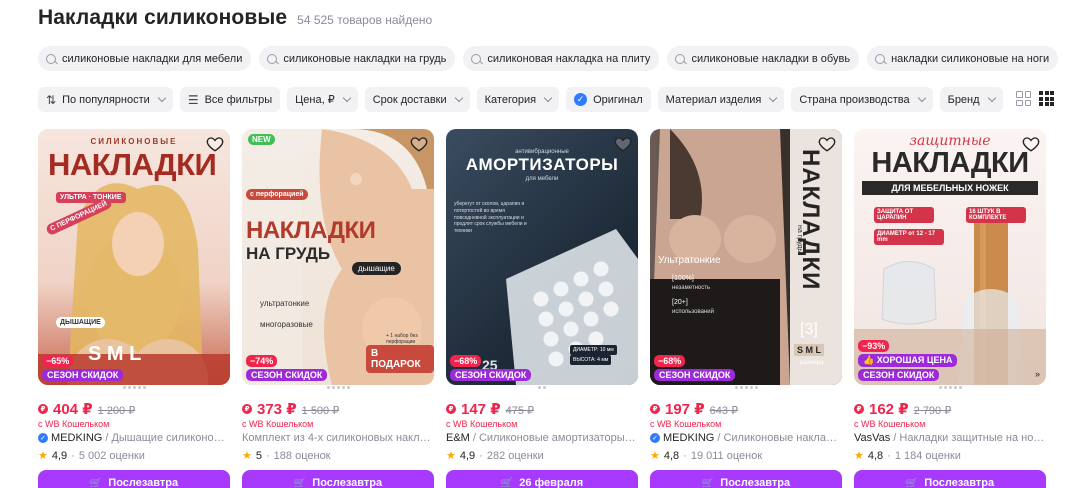 Image resolution: width=1090 pixels, height=488 pixels. Describe the element at coordinates (763, 58) in the screenshot. I see `search-chip: силиконовые накладки в обувь` at that location.